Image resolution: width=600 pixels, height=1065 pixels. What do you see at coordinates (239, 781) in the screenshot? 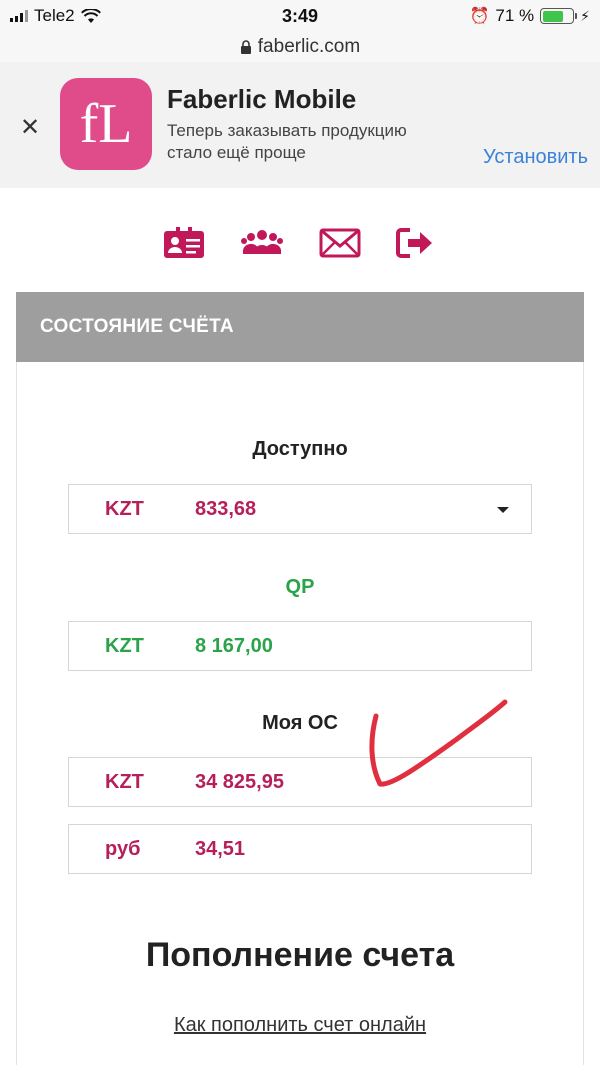
I see `my-os-kzt-value: 34 825,95` at bounding box center [239, 781].